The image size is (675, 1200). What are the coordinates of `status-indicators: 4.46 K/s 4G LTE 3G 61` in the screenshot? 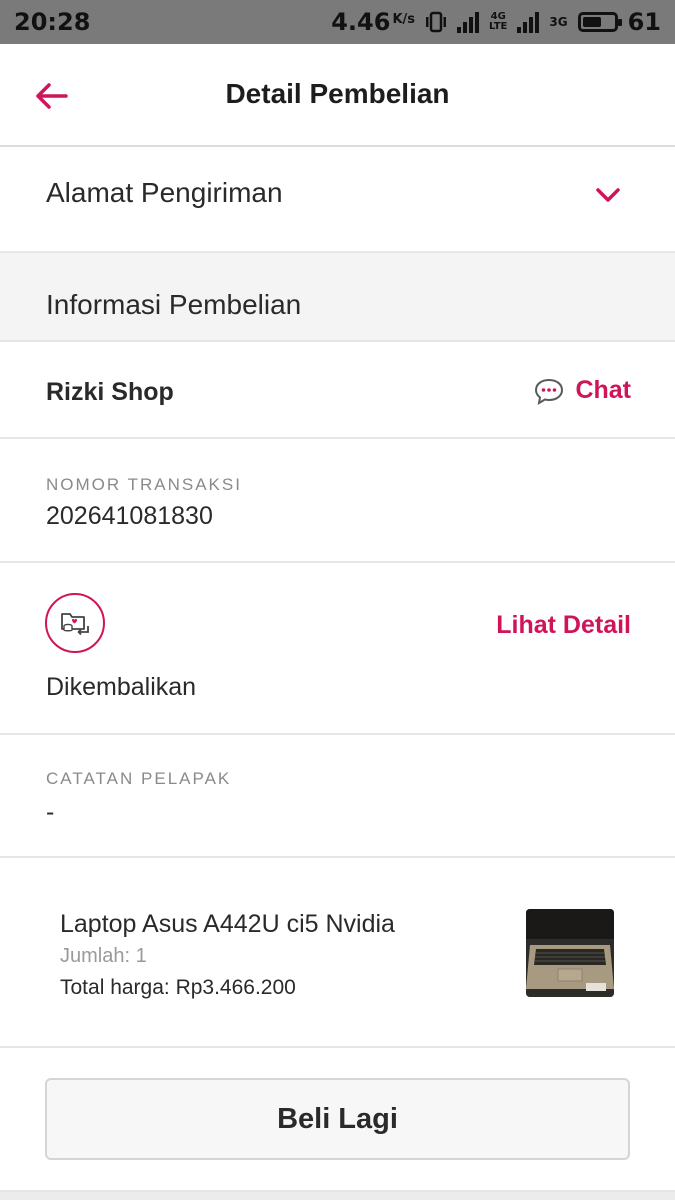 It's located at (496, 22).